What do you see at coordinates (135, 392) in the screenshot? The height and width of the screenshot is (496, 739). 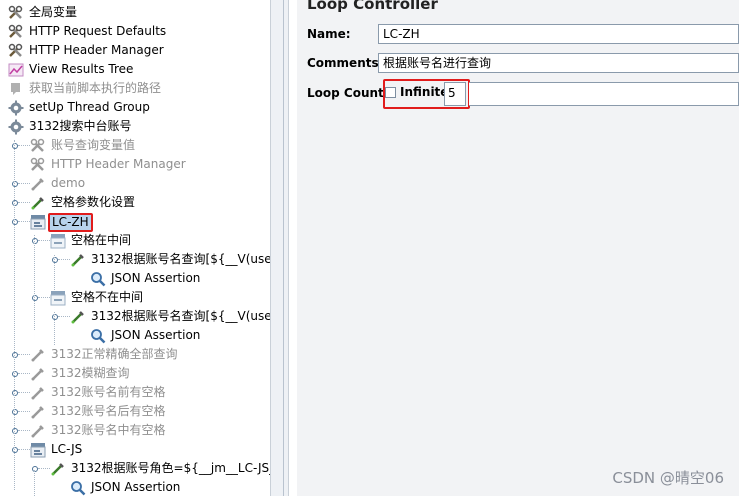 I see `tree-item: 3132账号名前有空格` at bounding box center [135, 392].